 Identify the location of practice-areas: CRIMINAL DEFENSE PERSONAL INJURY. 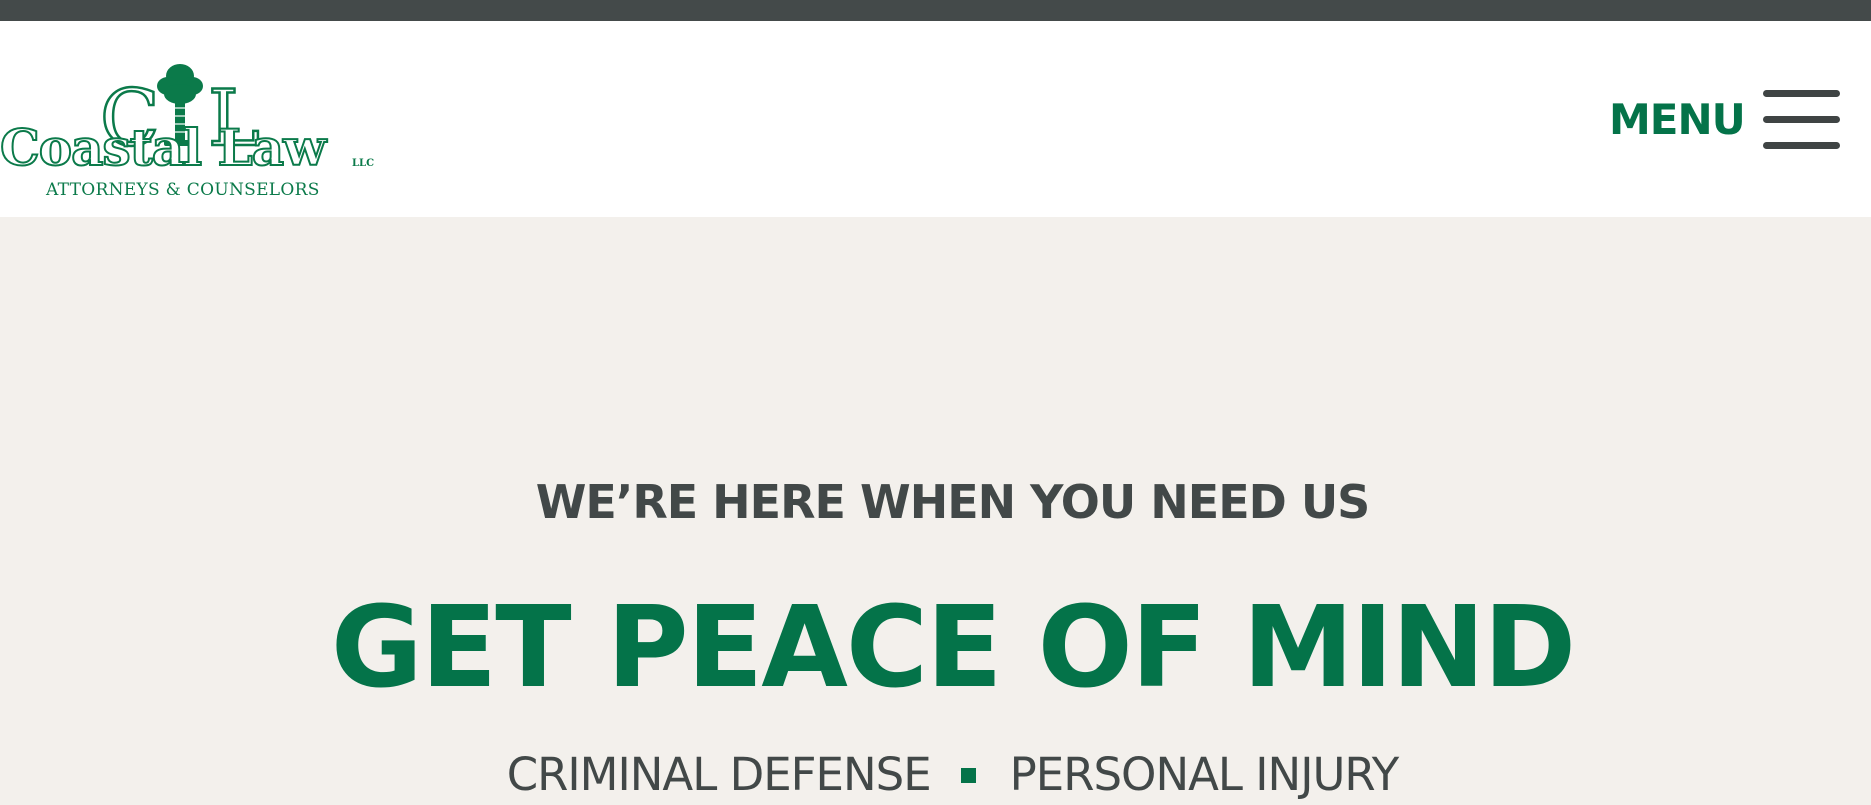
(935, 775).